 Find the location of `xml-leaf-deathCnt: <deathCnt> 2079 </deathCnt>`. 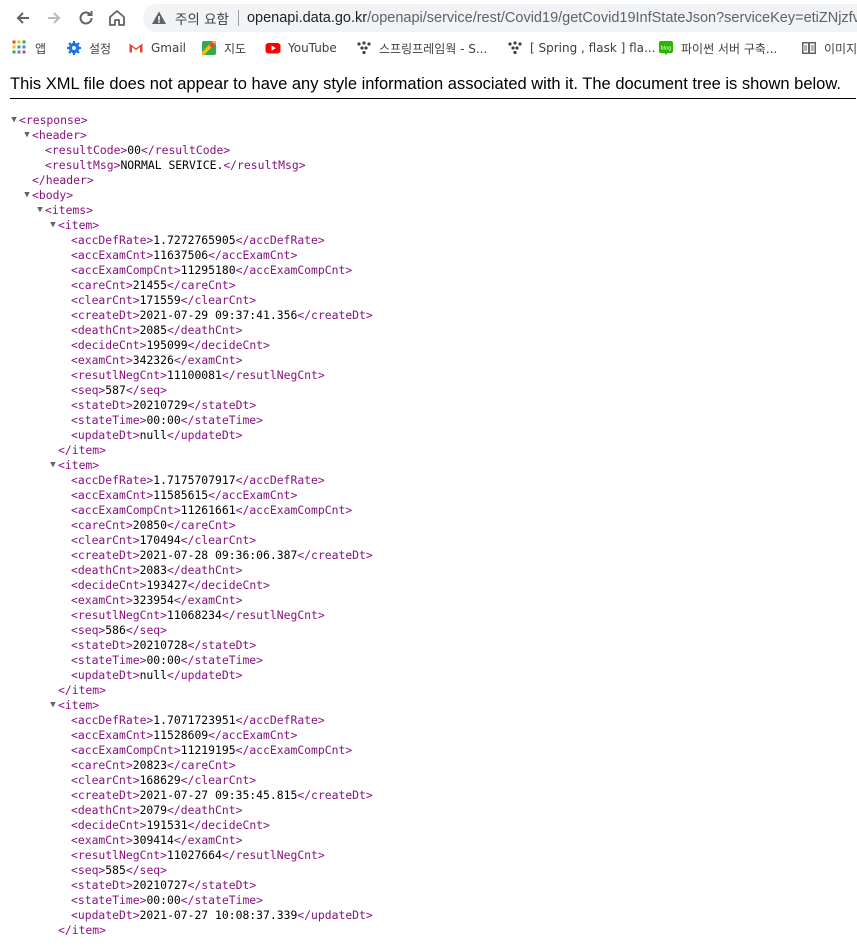

xml-leaf-deathCnt: <deathCnt> 2079 </deathCnt> is located at coordinates (433, 810).